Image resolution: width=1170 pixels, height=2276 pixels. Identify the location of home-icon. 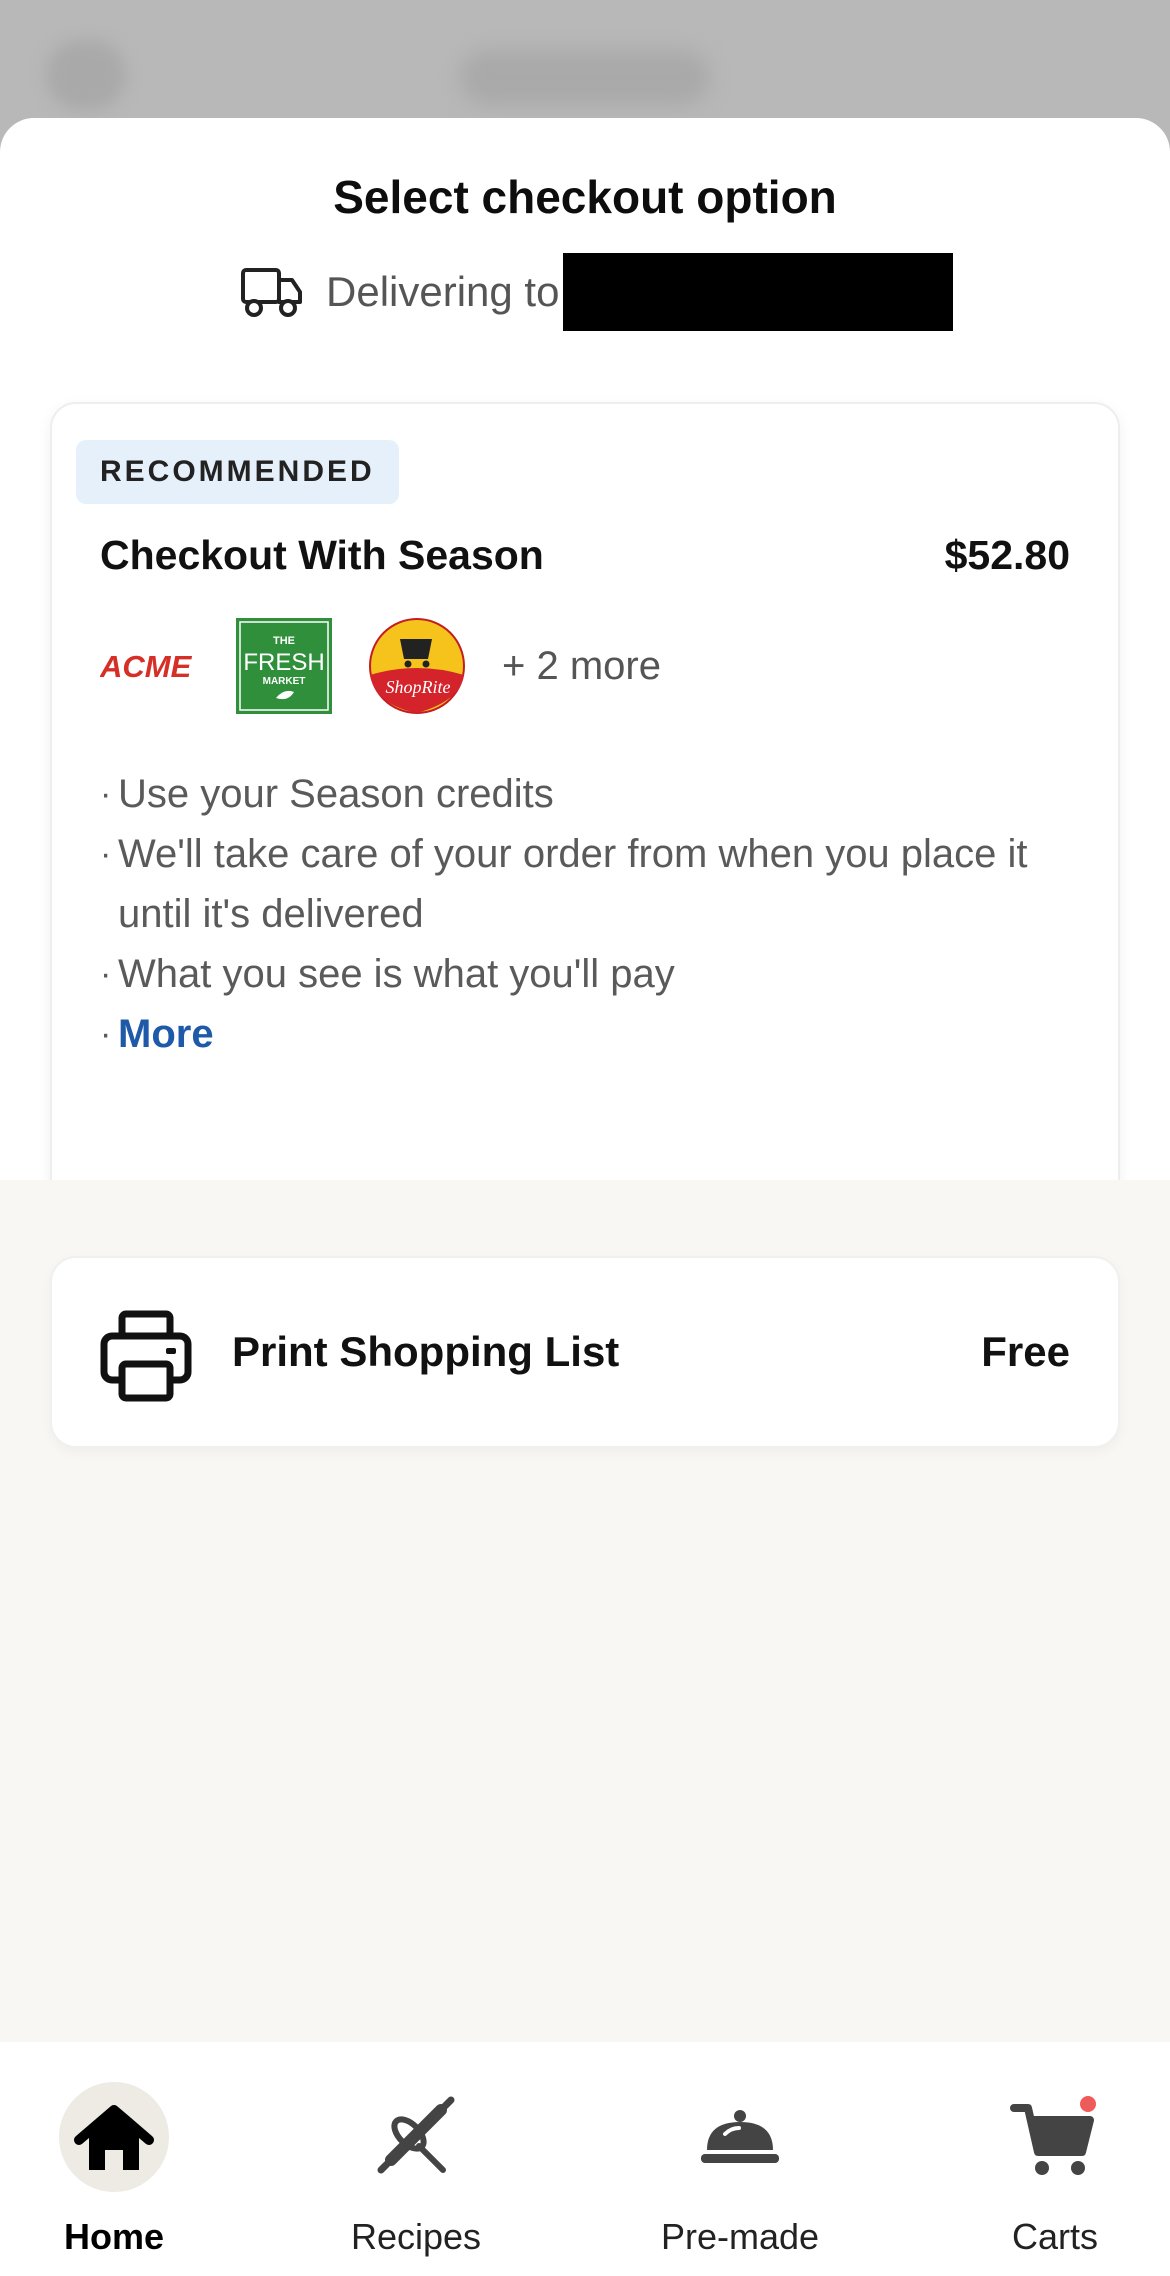
(114, 2137).